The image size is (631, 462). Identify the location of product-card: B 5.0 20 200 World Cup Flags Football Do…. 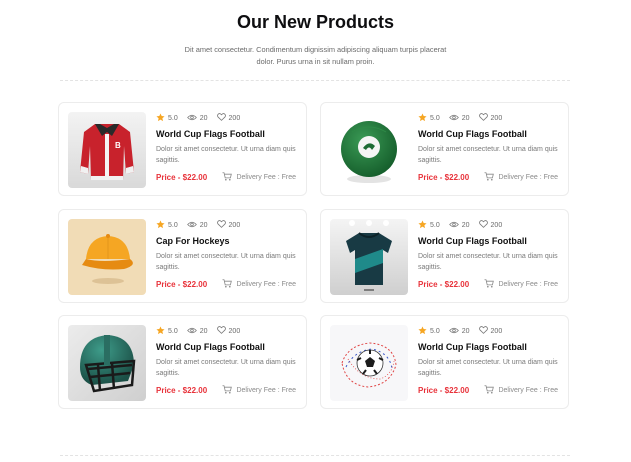
(182, 149).